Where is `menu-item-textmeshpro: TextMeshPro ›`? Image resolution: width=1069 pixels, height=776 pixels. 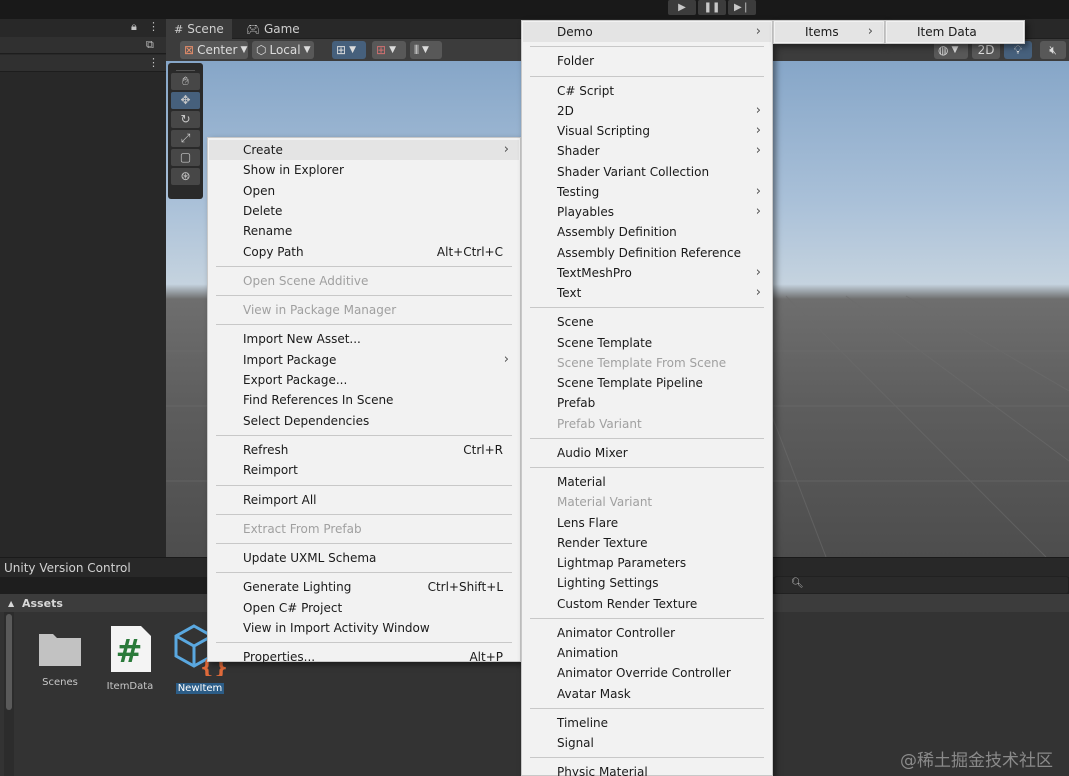
menu-item-textmeshpro: TextMeshPro › is located at coordinates (647, 273).